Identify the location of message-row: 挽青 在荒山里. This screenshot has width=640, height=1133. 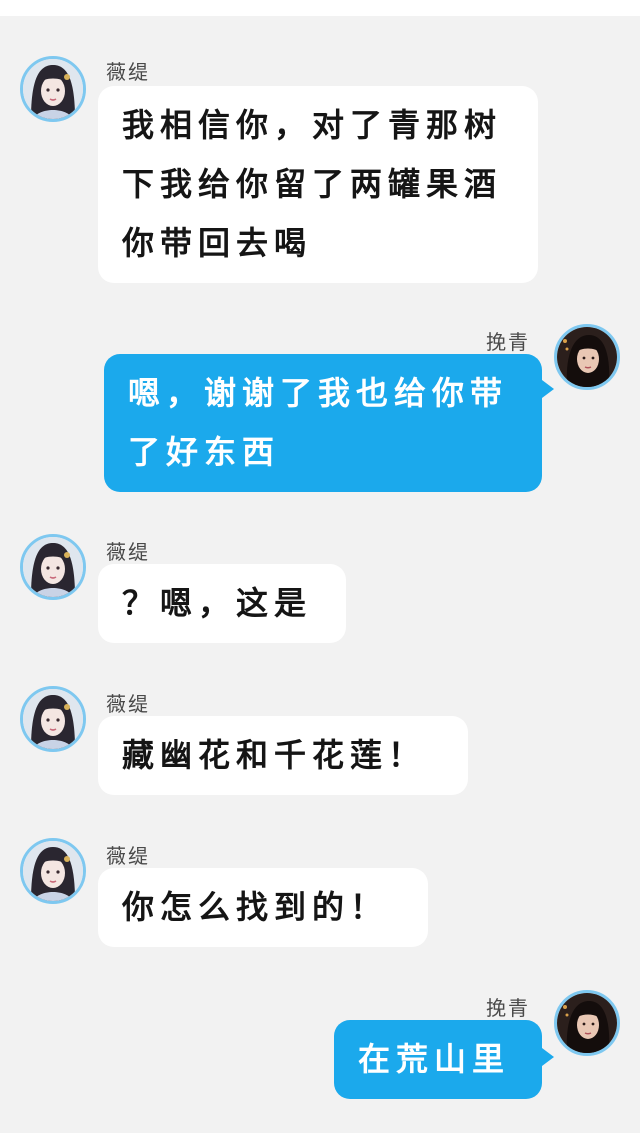
(320, 1045).